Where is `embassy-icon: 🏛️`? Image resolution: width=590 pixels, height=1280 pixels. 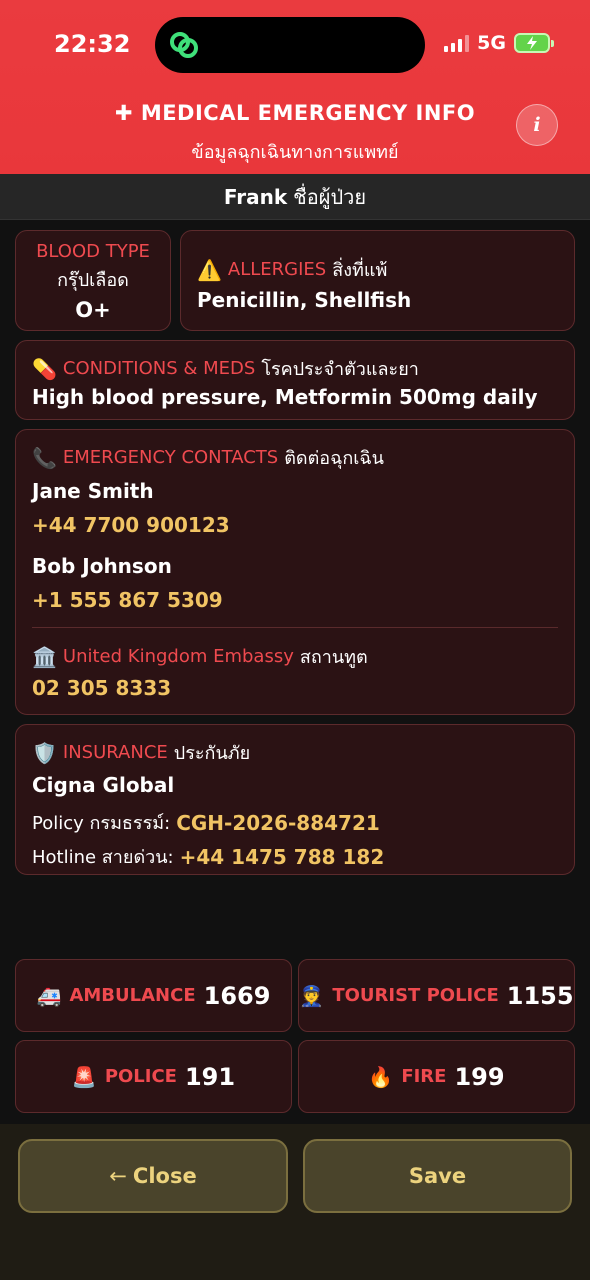
embassy-icon: 🏛️ is located at coordinates (44, 656).